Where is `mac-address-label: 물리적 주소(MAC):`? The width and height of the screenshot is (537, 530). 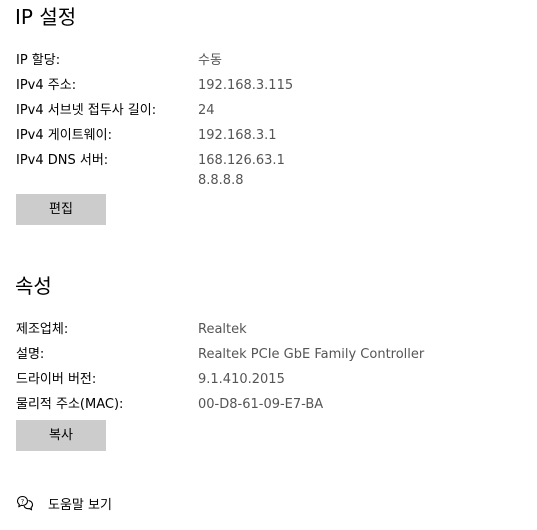
mac-address-label: 물리적 주소(MAC): is located at coordinates (70, 404).